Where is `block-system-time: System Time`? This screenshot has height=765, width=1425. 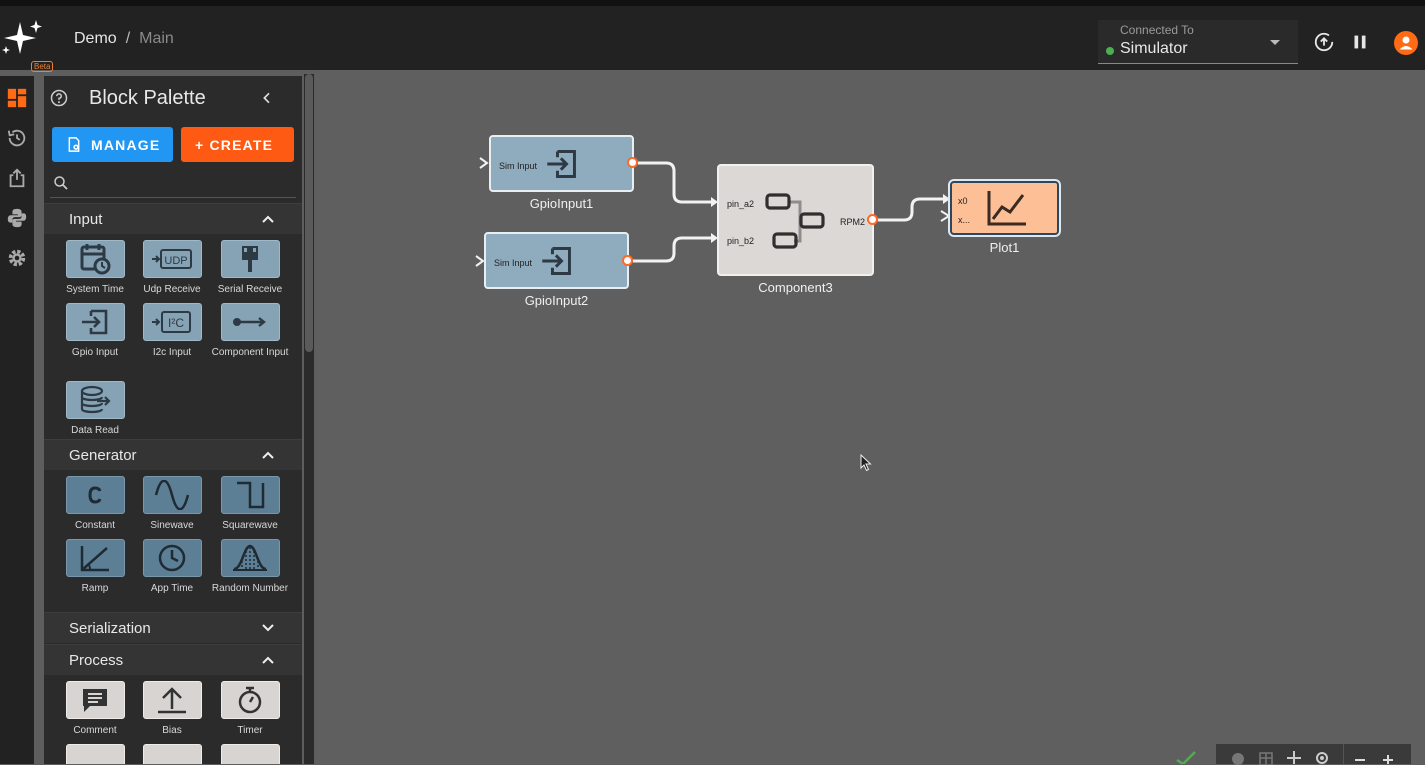
block-system-time: System Time is located at coordinates (95, 268).